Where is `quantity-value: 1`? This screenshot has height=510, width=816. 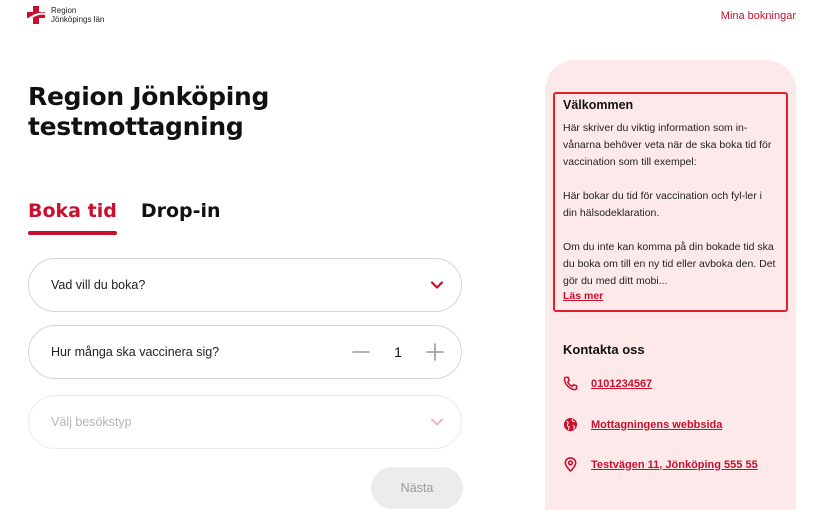 quantity-value: 1 is located at coordinates (398, 352).